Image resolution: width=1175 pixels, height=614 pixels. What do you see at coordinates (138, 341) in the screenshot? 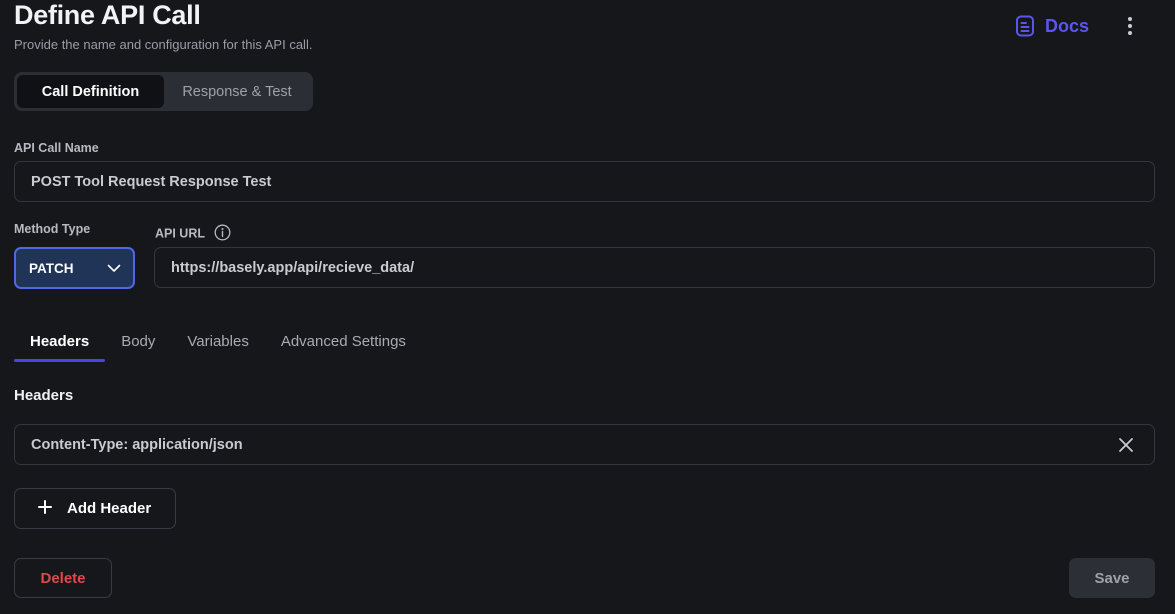
I see `tab-body: Body` at bounding box center [138, 341].